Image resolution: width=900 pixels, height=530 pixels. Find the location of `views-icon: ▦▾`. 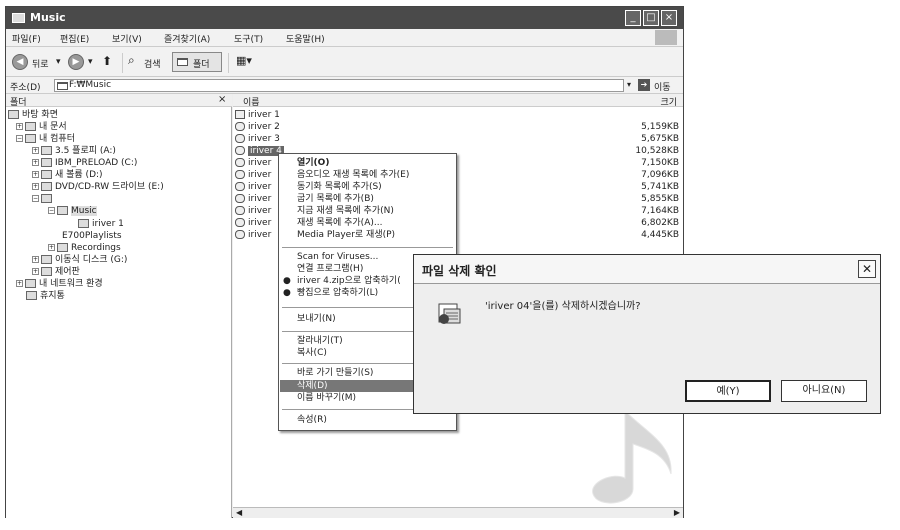

views-icon: ▦▾ is located at coordinates (244, 60).